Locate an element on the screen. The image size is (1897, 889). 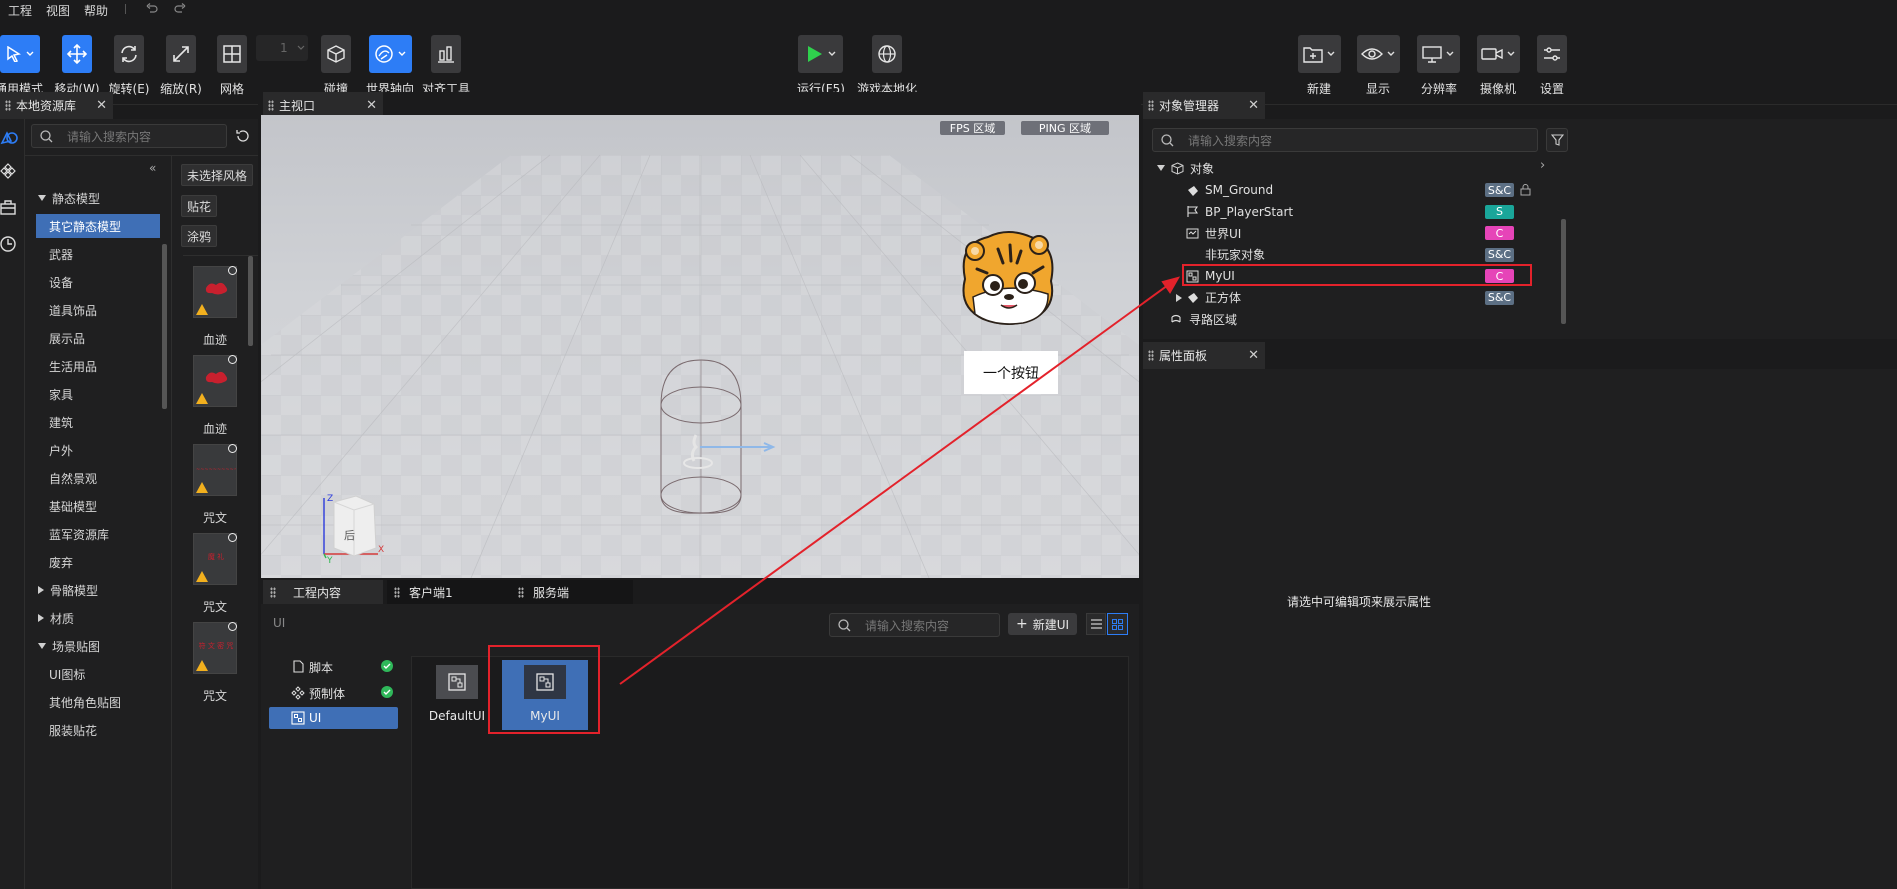
category-item: 生活用品 is located at coordinates (98, 366).